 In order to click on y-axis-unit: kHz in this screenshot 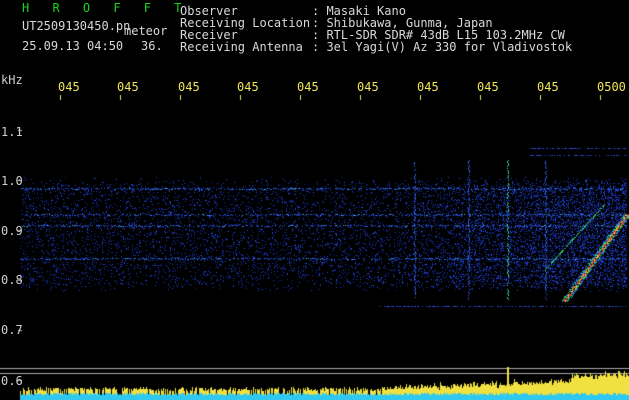, I will do `click(12, 80)`.